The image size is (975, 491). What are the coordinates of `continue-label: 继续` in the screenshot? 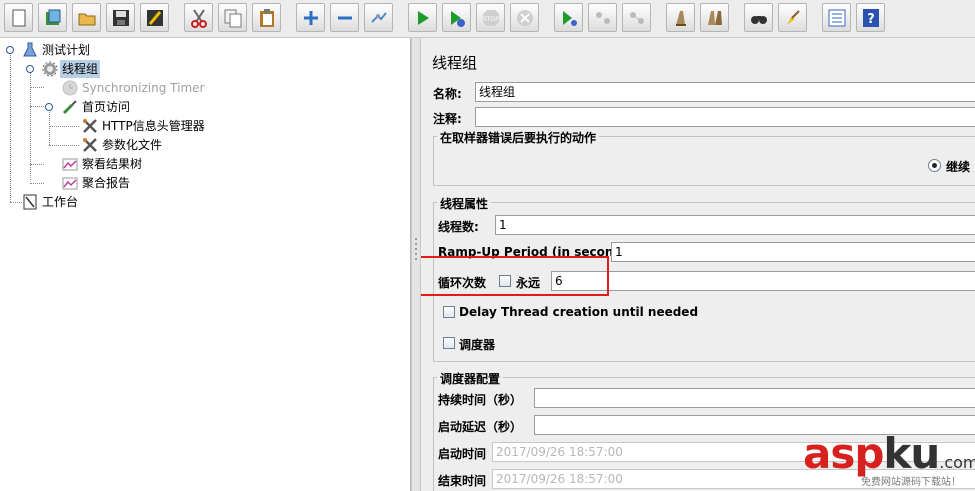 It's located at (958, 167).